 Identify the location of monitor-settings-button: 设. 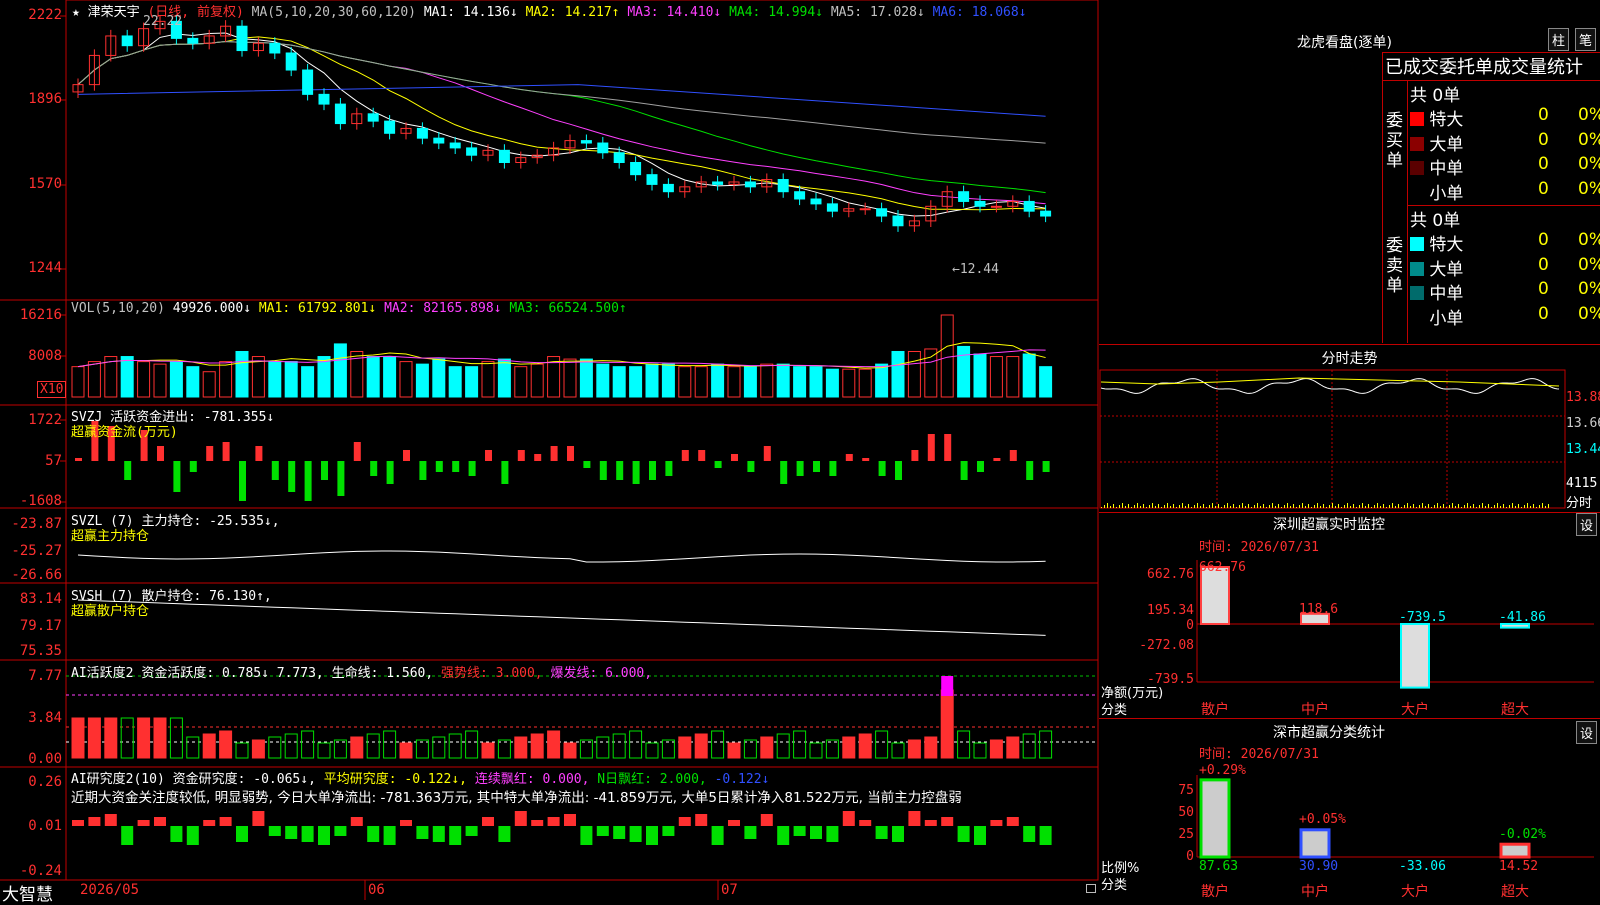
(1587, 524).